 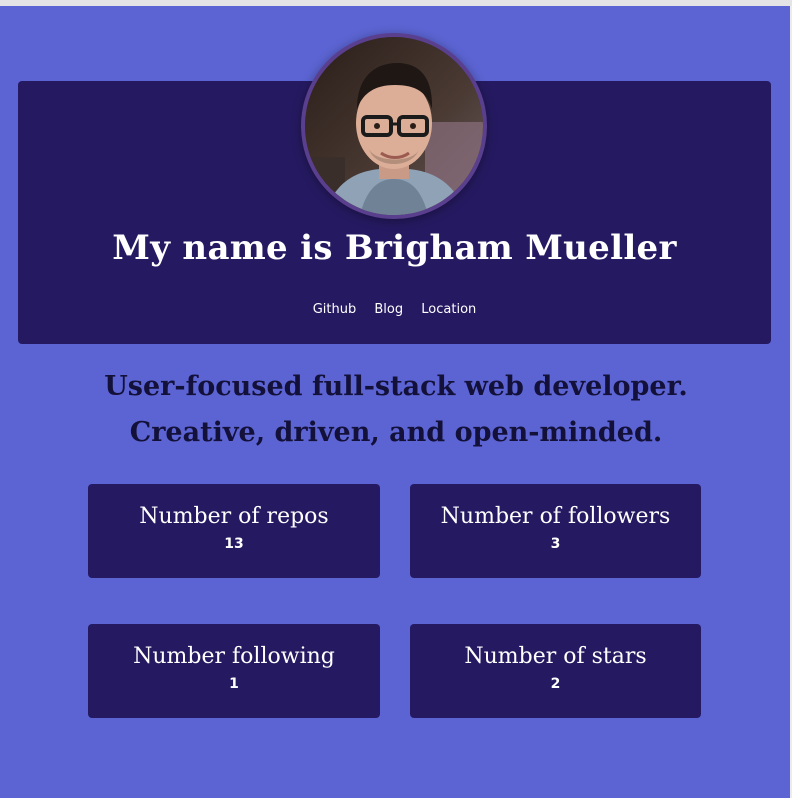 I want to click on stat-card-stars: Number of stars 2, so click(x=555, y=671).